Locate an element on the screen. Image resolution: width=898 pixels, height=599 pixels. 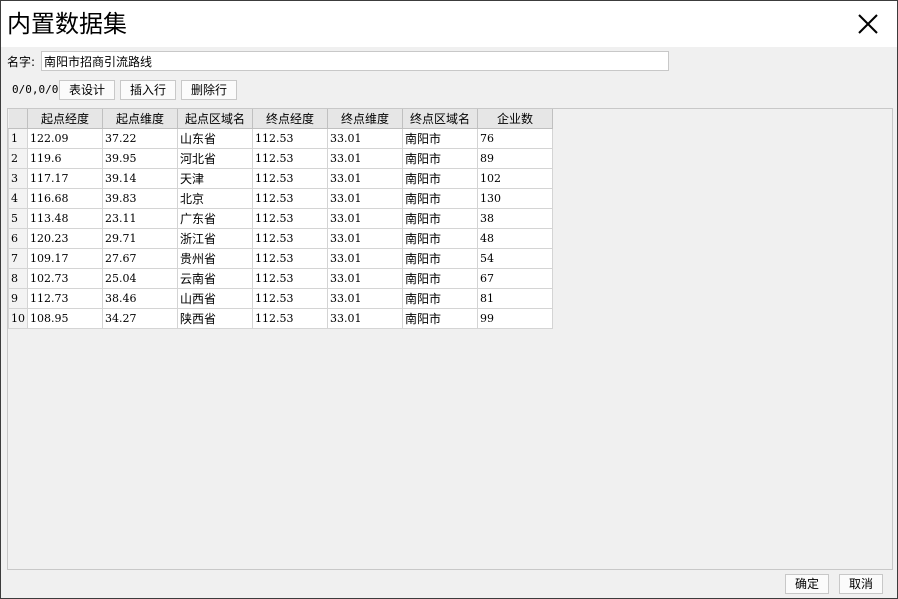
row-number: 10 is located at coordinates (18, 318).